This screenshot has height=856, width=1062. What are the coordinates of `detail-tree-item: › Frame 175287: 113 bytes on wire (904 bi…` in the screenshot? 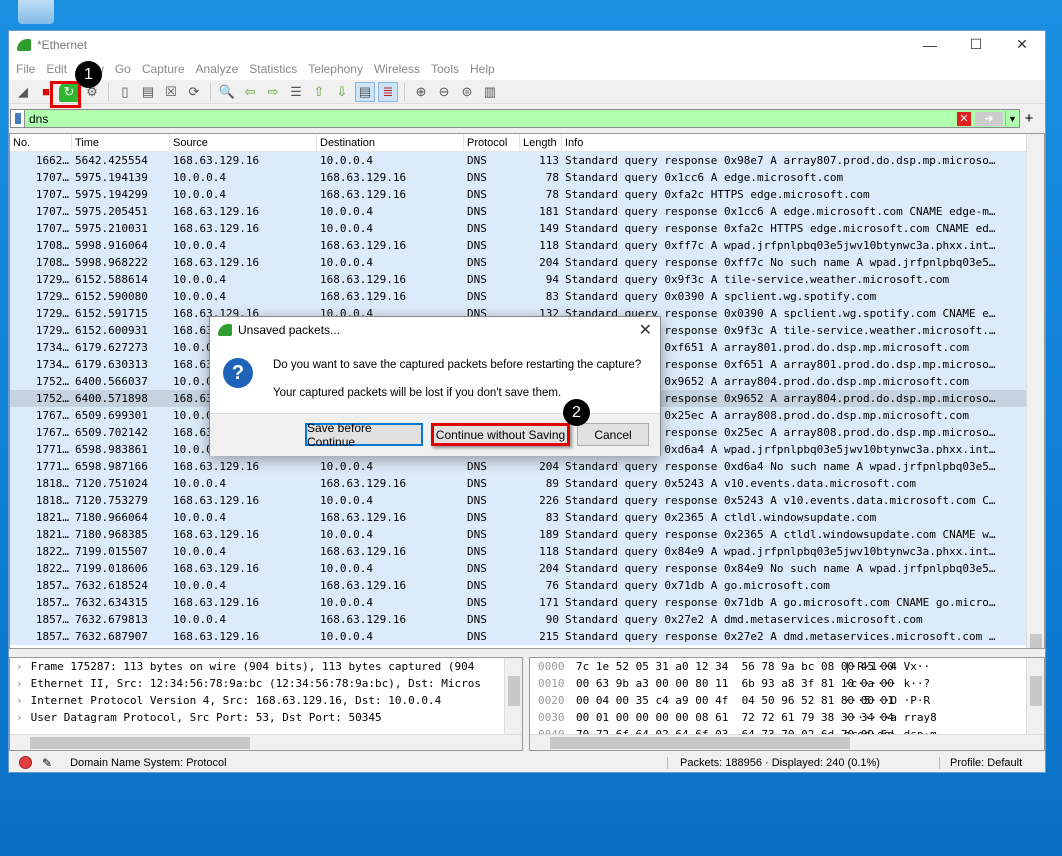 It's located at (266, 666).